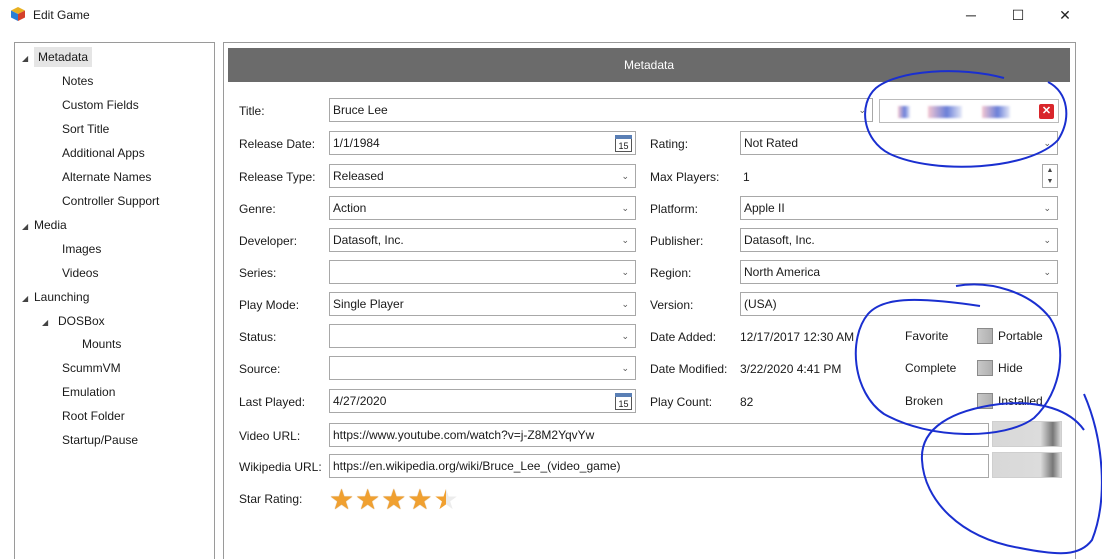  Describe the element at coordinates (482, 368) in the screenshot. I see `source-combo: ⌄` at that location.